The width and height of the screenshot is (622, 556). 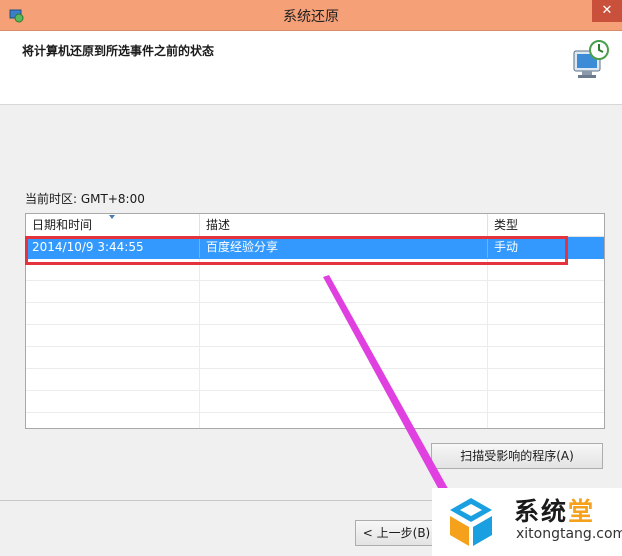 What do you see at coordinates (591, 59) in the screenshot?
I see `restore-computer-icon` at bounding box center [591, 59].